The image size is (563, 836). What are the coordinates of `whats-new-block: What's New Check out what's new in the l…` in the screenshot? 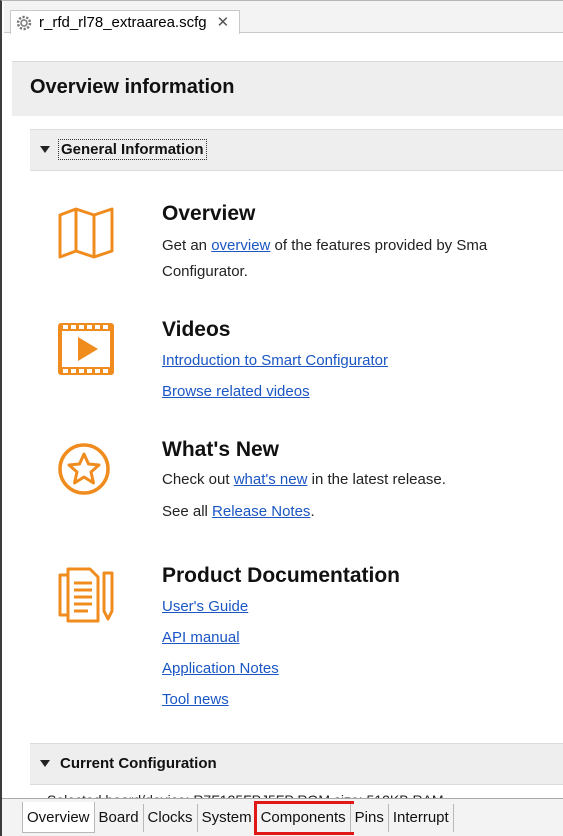 It's located at (308, 487).